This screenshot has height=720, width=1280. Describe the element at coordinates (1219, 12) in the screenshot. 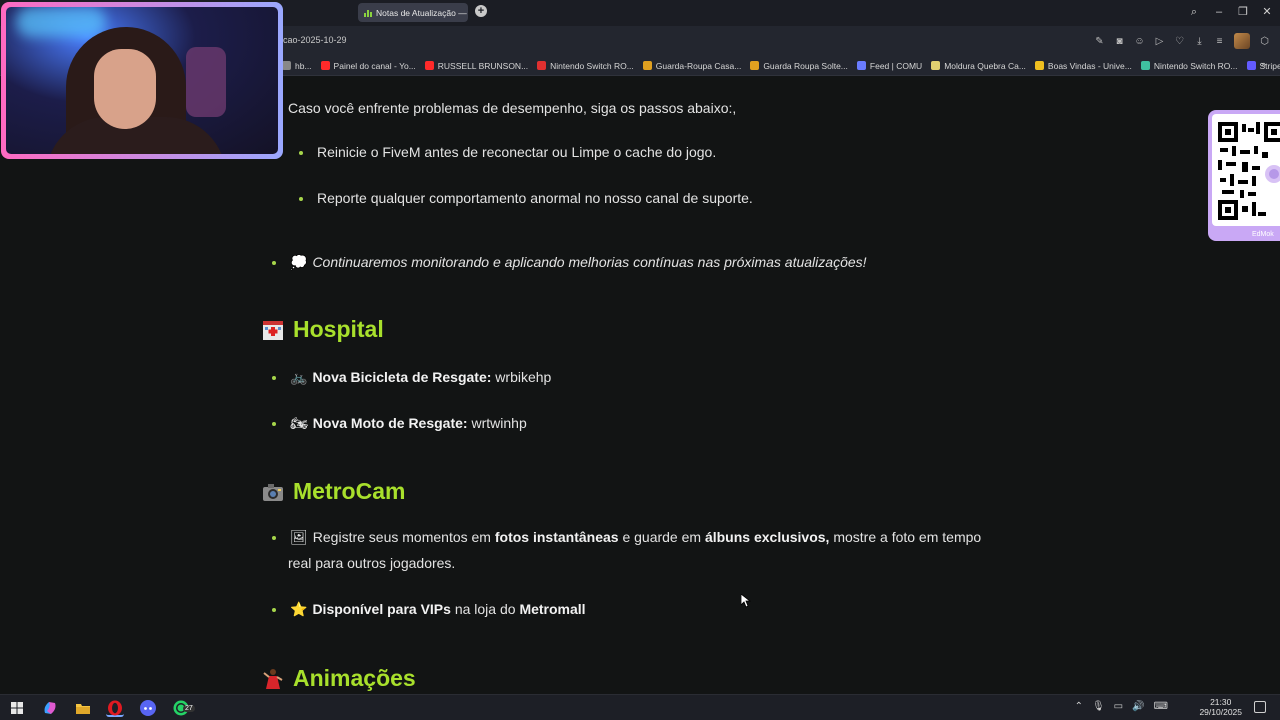

I see `minimize-button: –` at that location.